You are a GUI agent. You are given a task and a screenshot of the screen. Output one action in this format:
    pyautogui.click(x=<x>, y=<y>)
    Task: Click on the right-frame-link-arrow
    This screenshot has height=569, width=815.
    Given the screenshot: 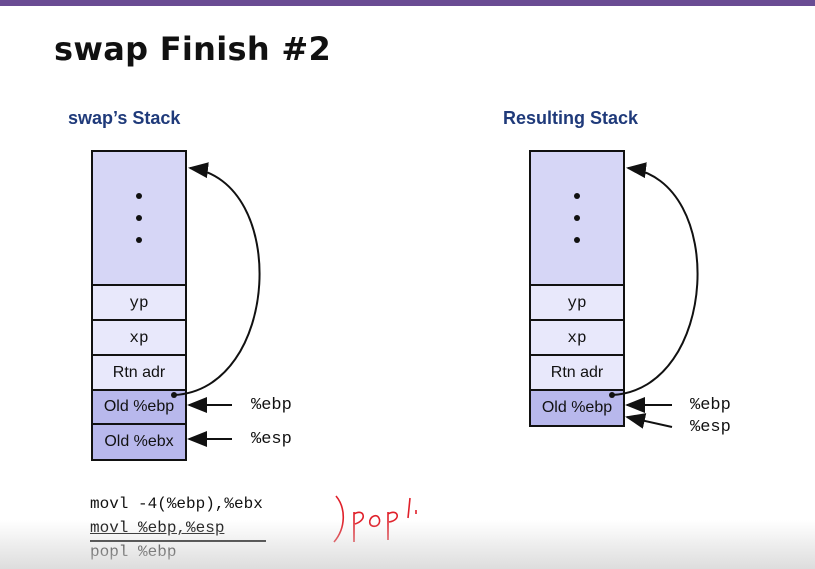 What is the action you would take?
    pyautogui.click(x=655, y=279)
    